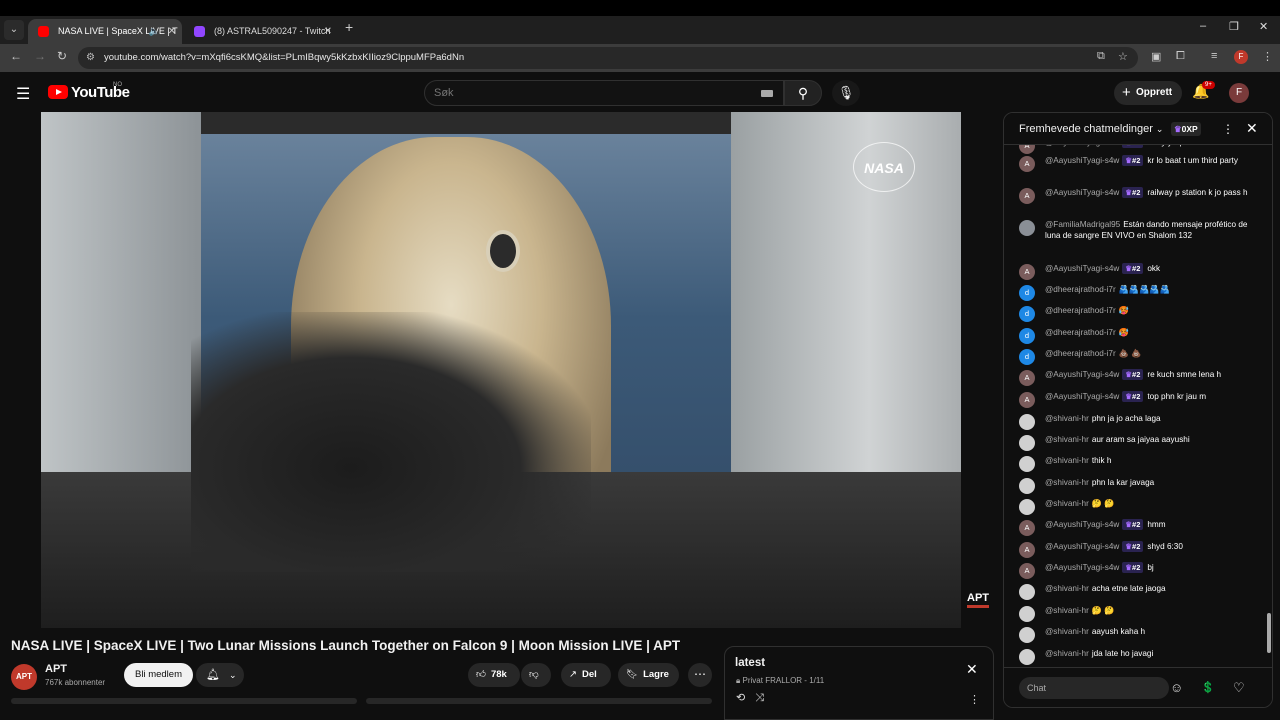 Image resolution: width=1280 pixels, height=720 pixels. Describe the element at coordinates (1139, 442) in the screenshot. I see `chat-message: @shivani-hr aur aram sa jaiyaa aayushi` at that location.